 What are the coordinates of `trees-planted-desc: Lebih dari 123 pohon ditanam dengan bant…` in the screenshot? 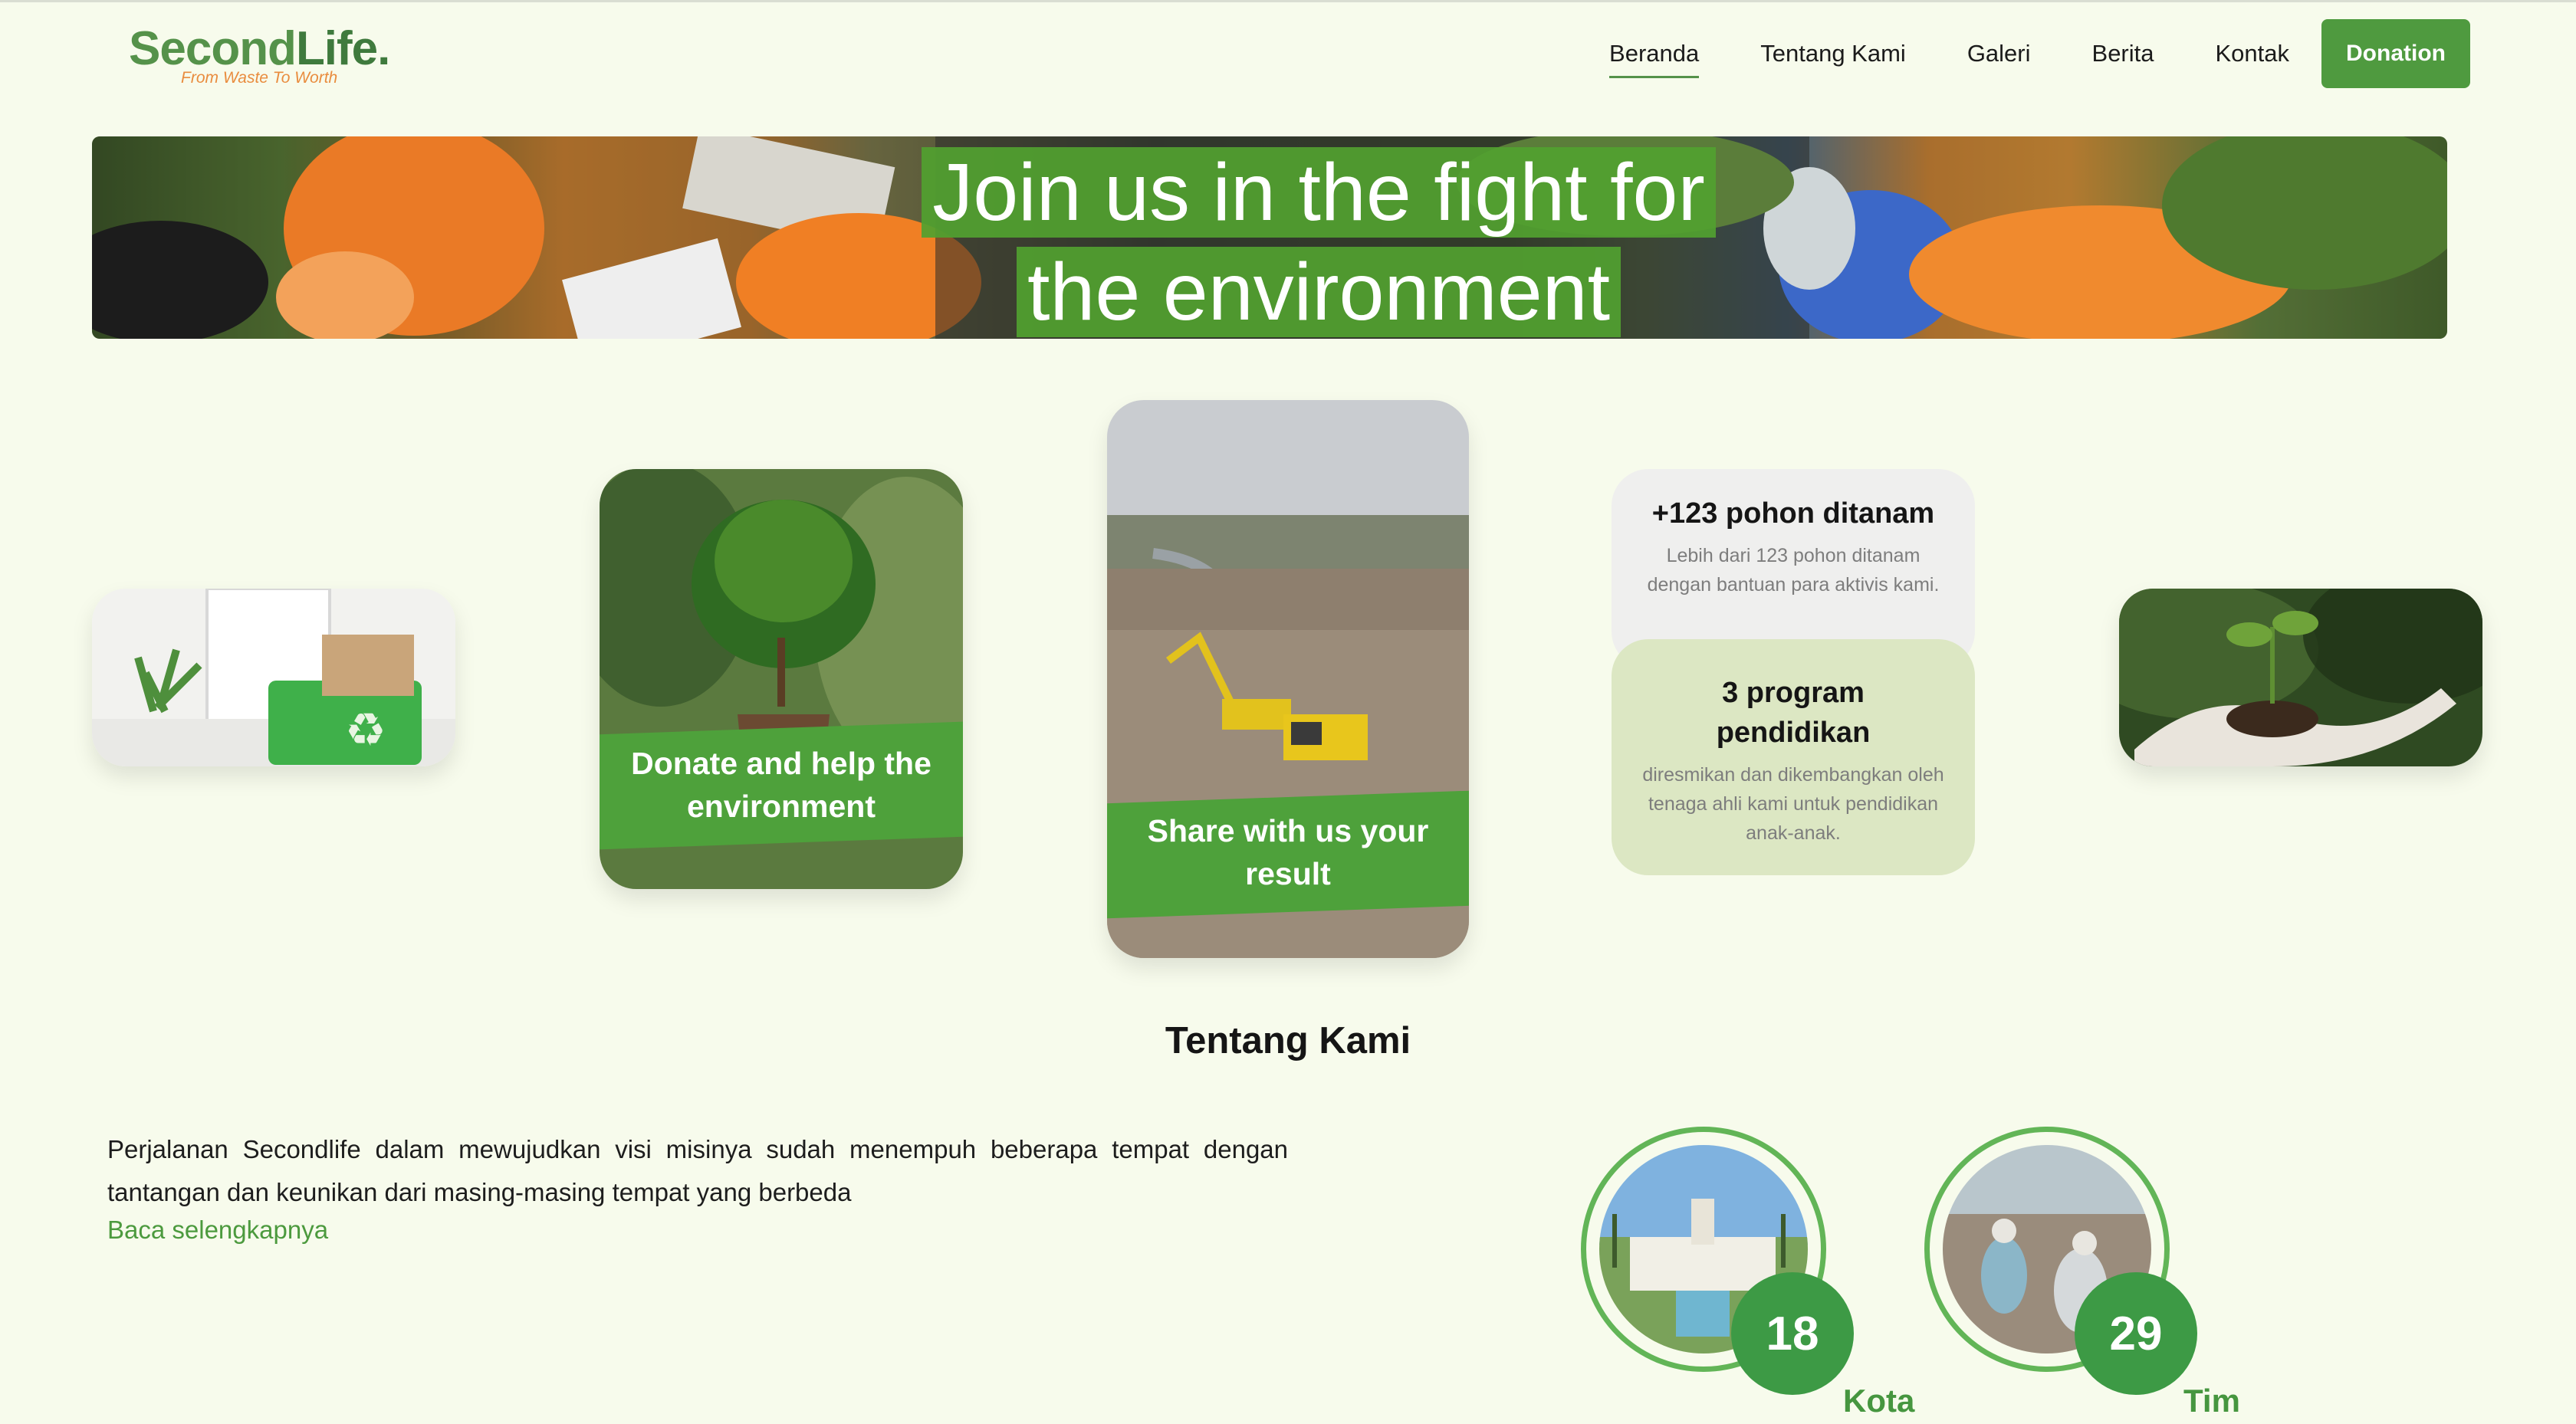 It's located at (1793, 570).